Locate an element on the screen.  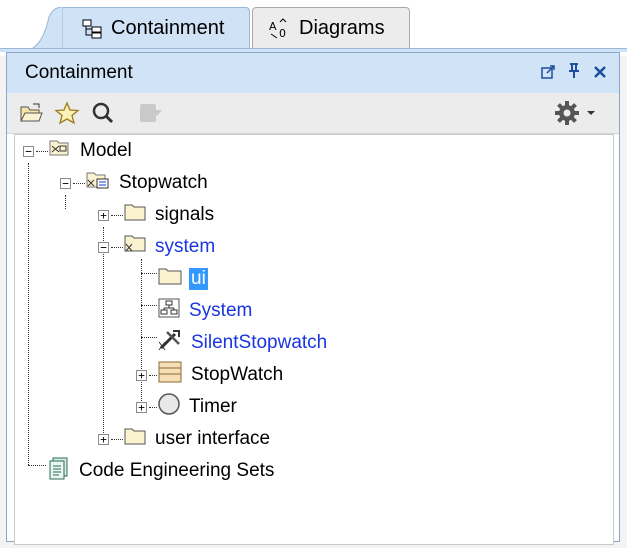
tree-node-label: System is located at coordinates (221, 310).